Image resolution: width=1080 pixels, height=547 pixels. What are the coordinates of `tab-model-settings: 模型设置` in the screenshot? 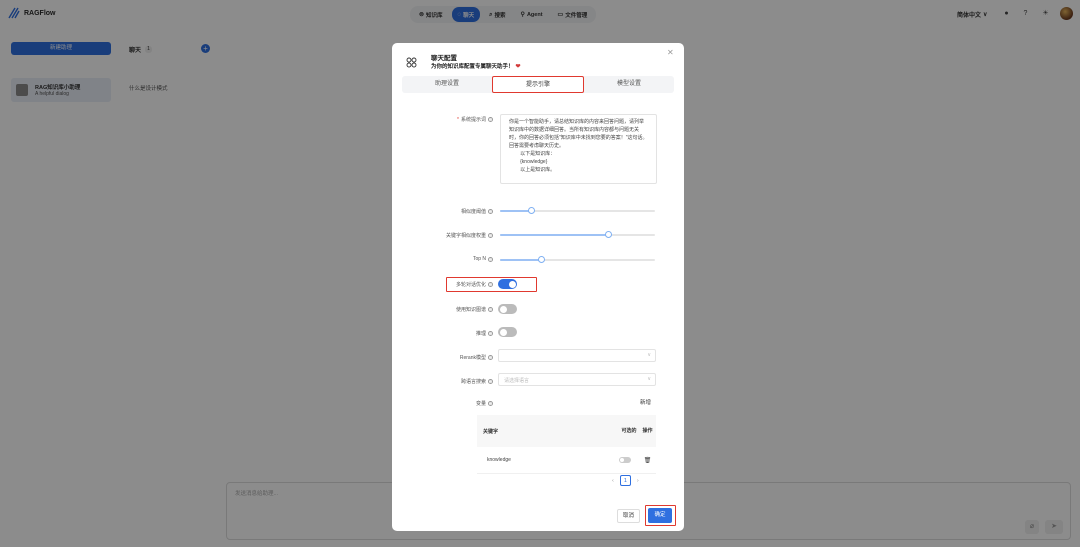 It's located at (629, 84).